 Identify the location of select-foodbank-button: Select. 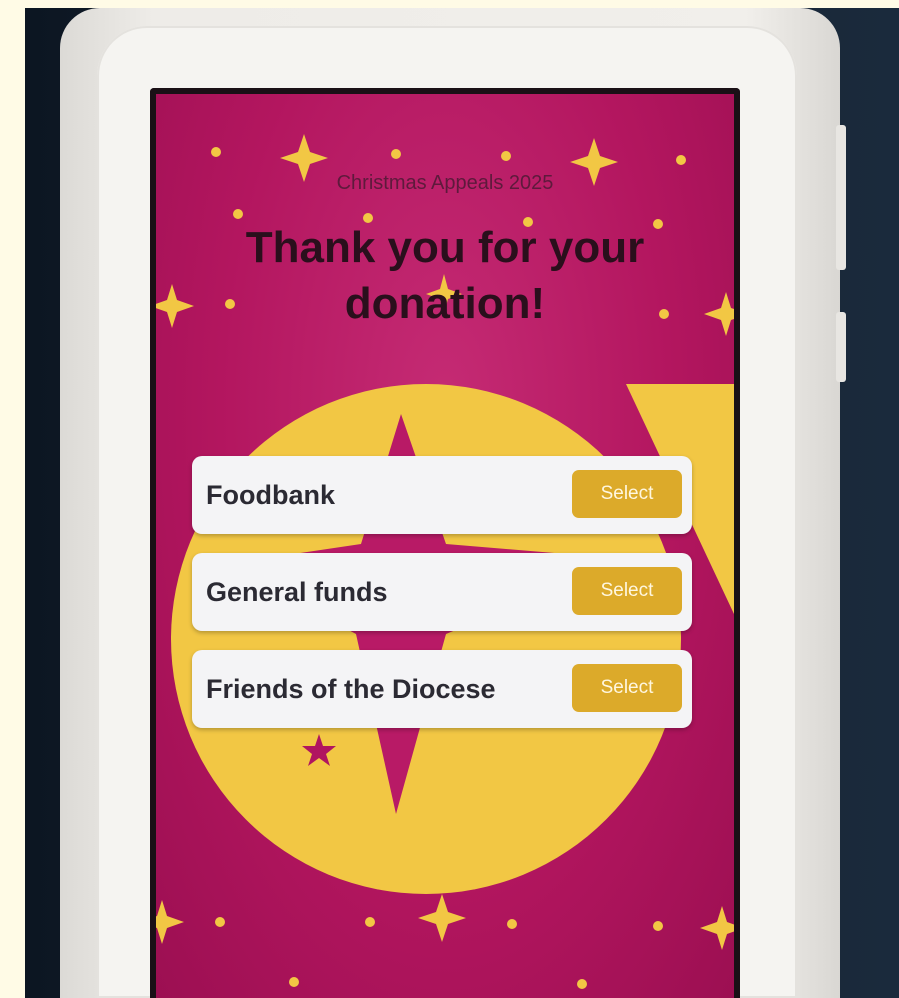
(627, 494).